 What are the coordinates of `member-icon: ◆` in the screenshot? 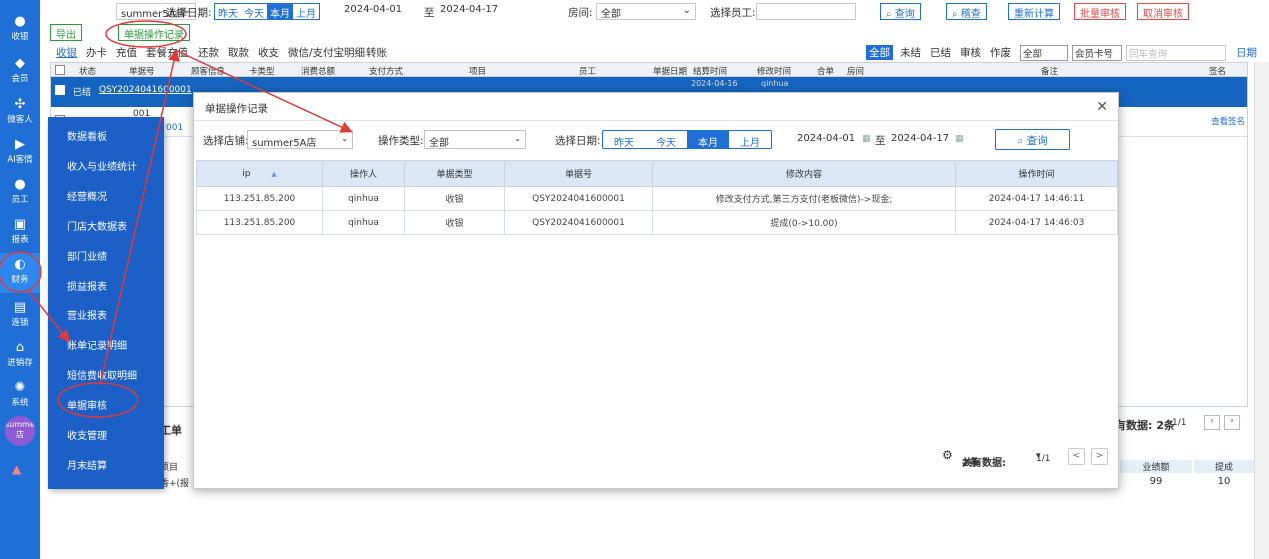 It's located at (20, 63).